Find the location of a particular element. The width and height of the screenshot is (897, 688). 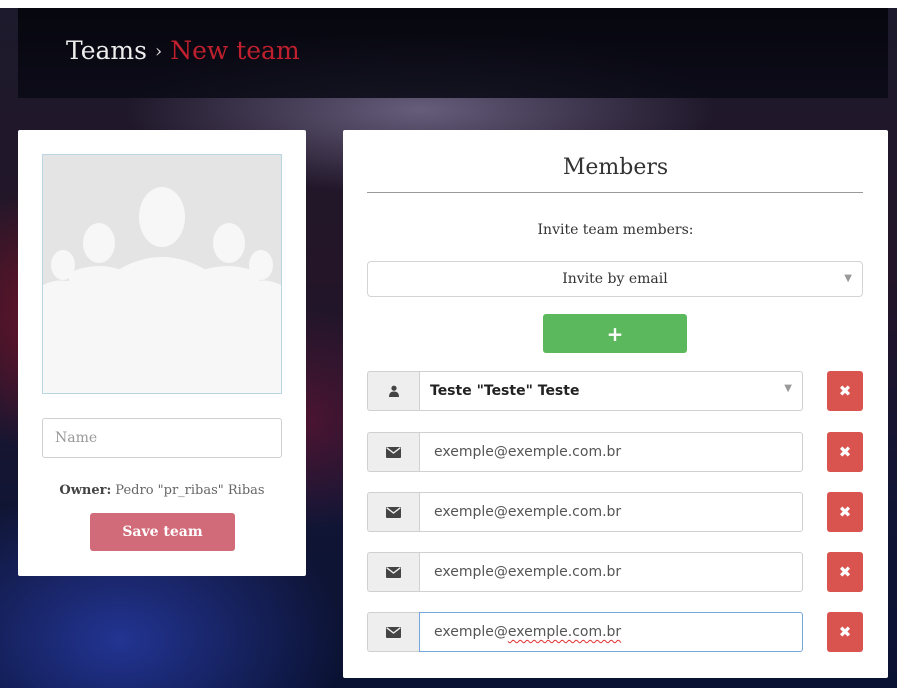

spellcheck-underline: exemple.com.br is located at coordinates (564, 632).